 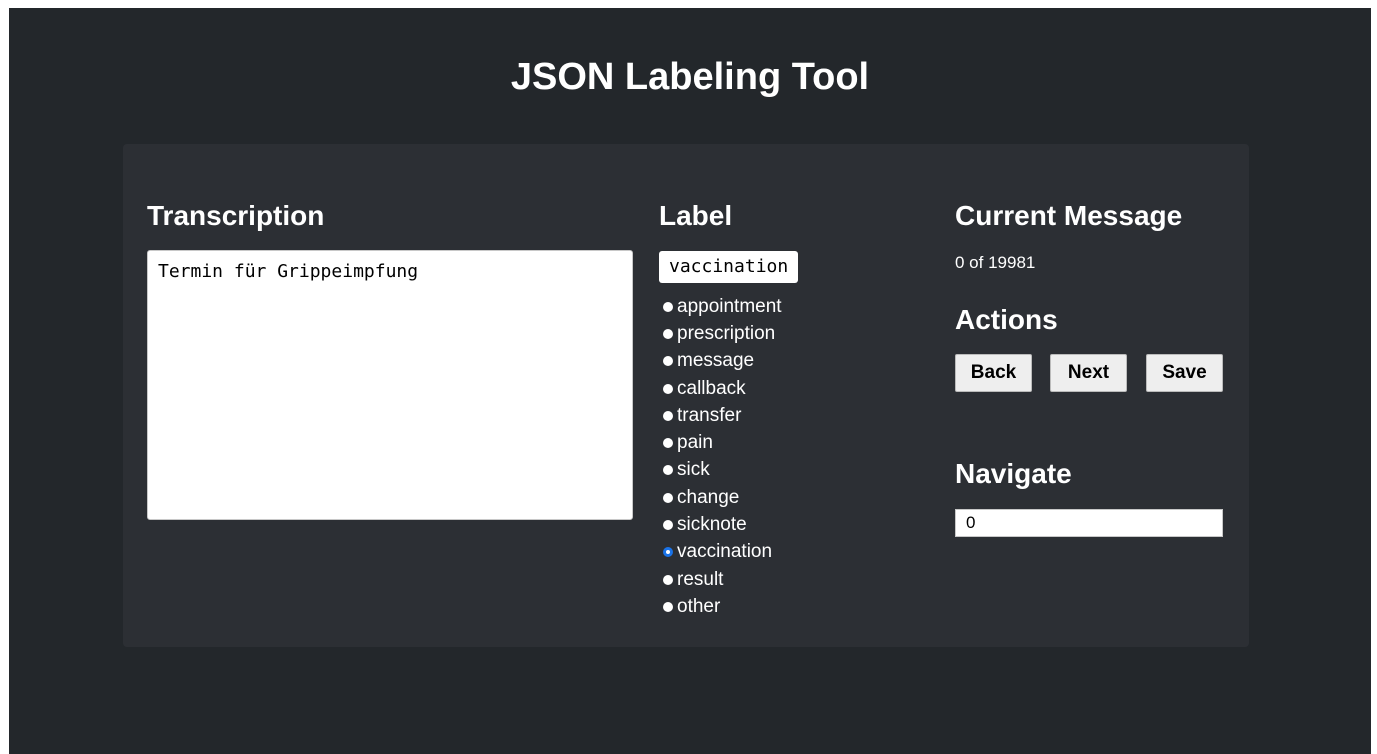 What do you see at coordinates (1088, 373) in the screenshot?
I see `next-button: Next` at bounding box center [1088, 373].